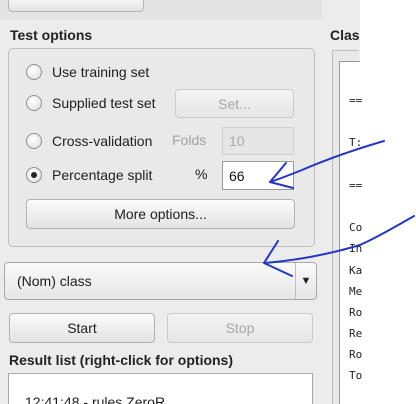 The height and width of the screenshot is (404, 416). Describe the element at coordinates (102, 141) in the screenshot. I see `radio-label: Cross-validation` at that location.